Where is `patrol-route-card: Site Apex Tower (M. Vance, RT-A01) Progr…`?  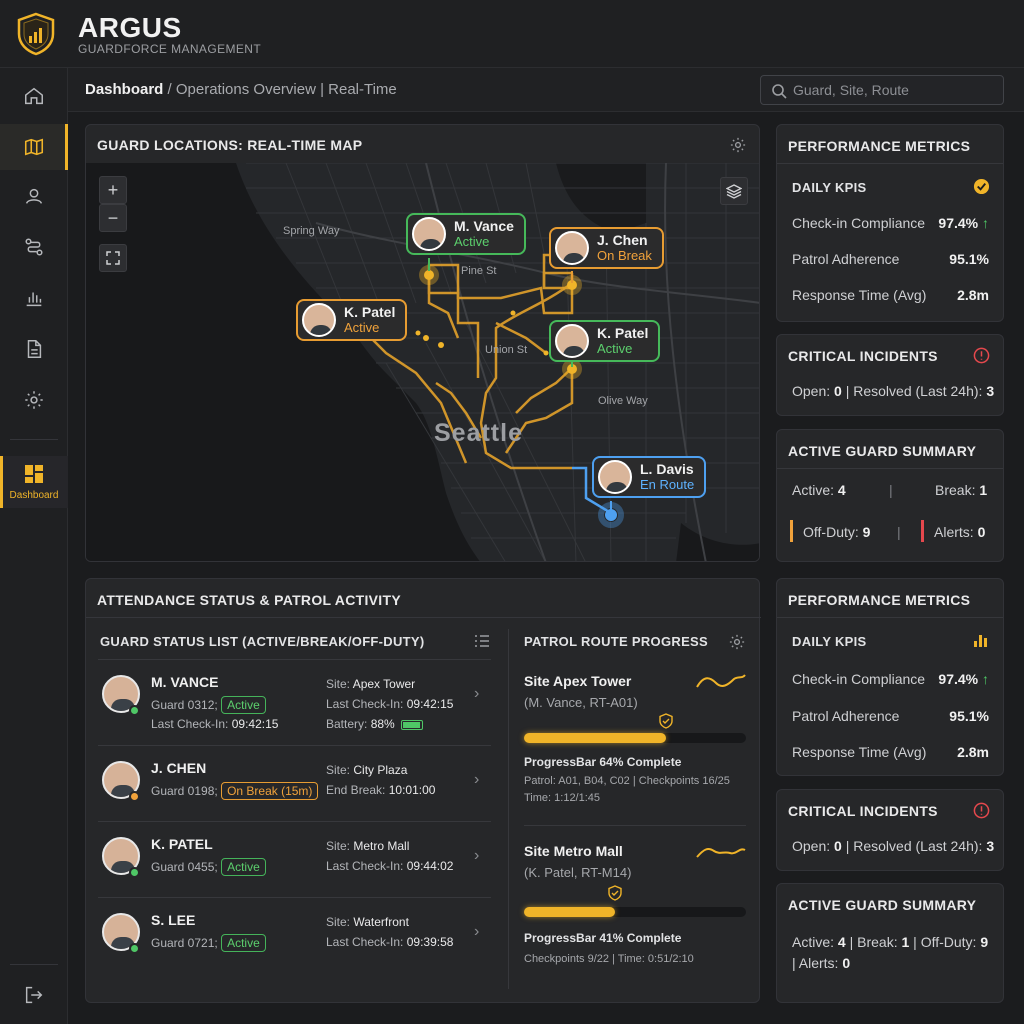 patrol-route-card: Site Apex Tower (M. Vance, RT-A01) Progr… is located at coordinates (636, 748).